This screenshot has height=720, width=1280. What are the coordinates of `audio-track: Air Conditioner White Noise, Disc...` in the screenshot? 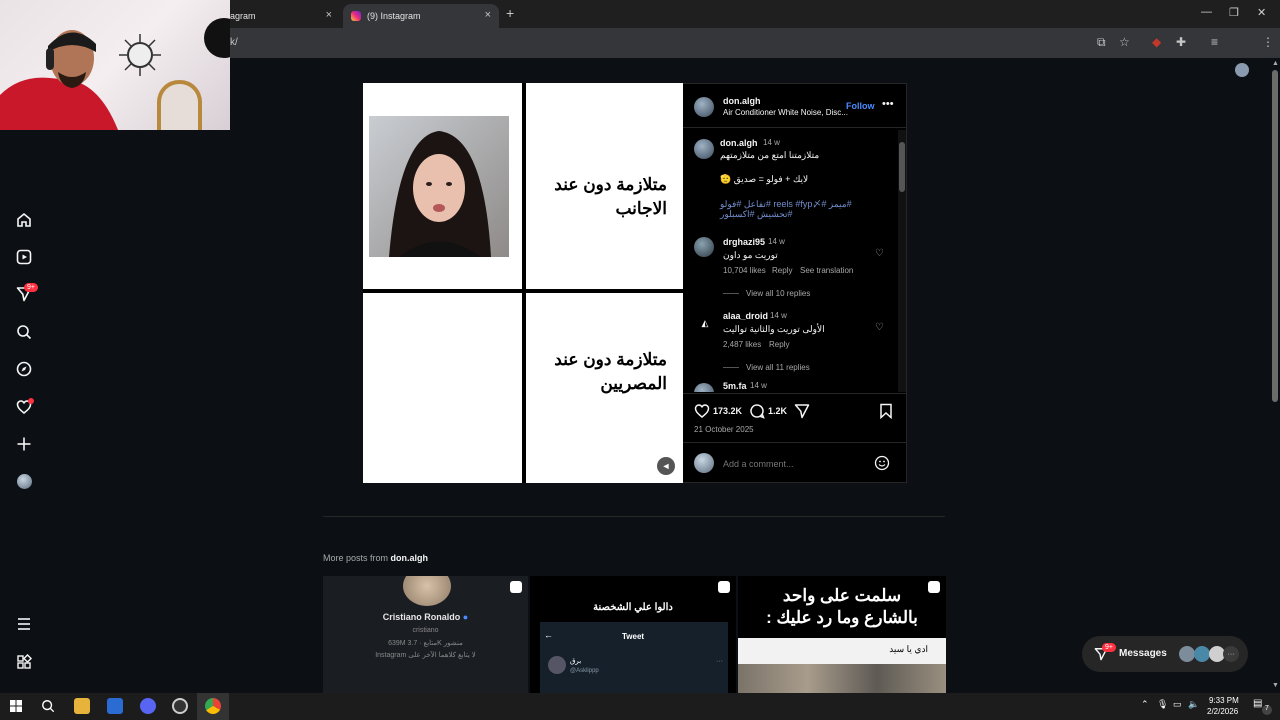 It's located at (785, 112).